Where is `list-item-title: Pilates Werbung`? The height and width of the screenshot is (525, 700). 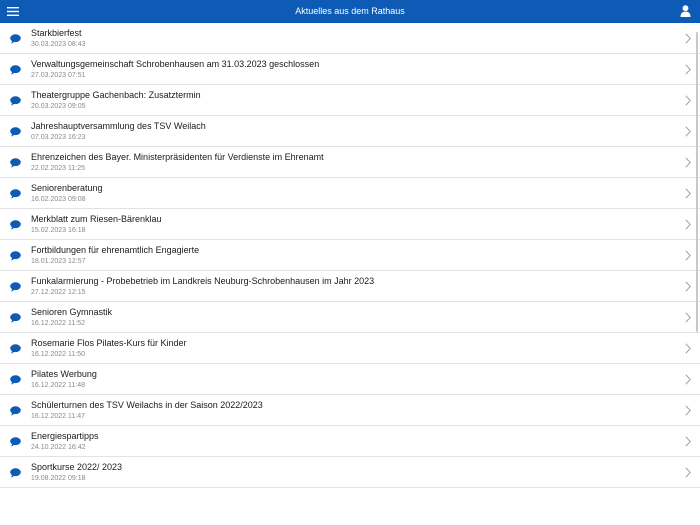 list-item-title: Pilates Werbung is located at coordinates (64, 374).